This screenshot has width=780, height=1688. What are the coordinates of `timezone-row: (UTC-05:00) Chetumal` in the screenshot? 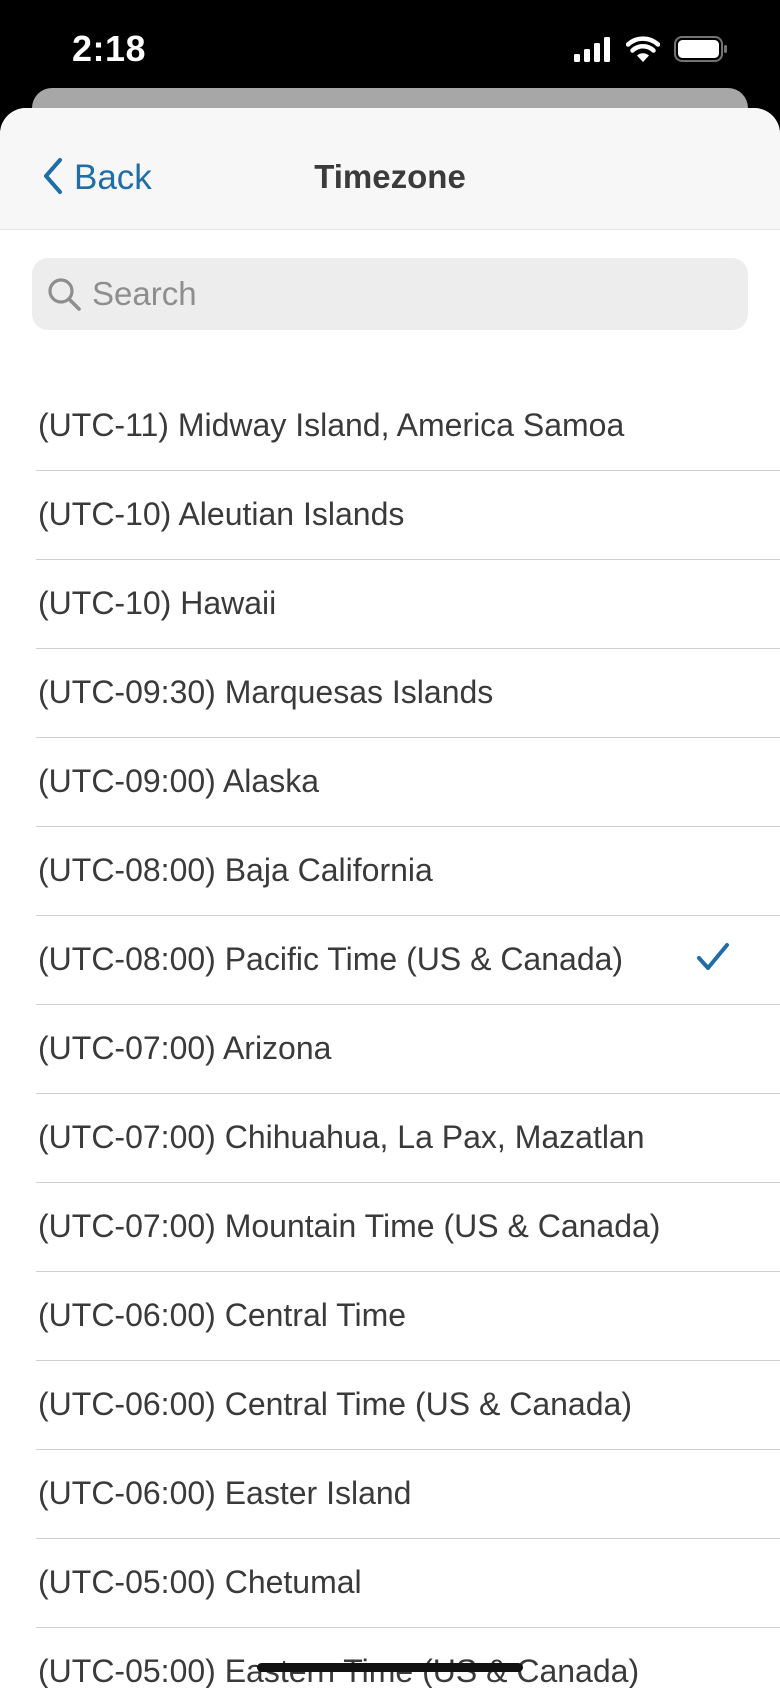 It's located at (408, 1583).